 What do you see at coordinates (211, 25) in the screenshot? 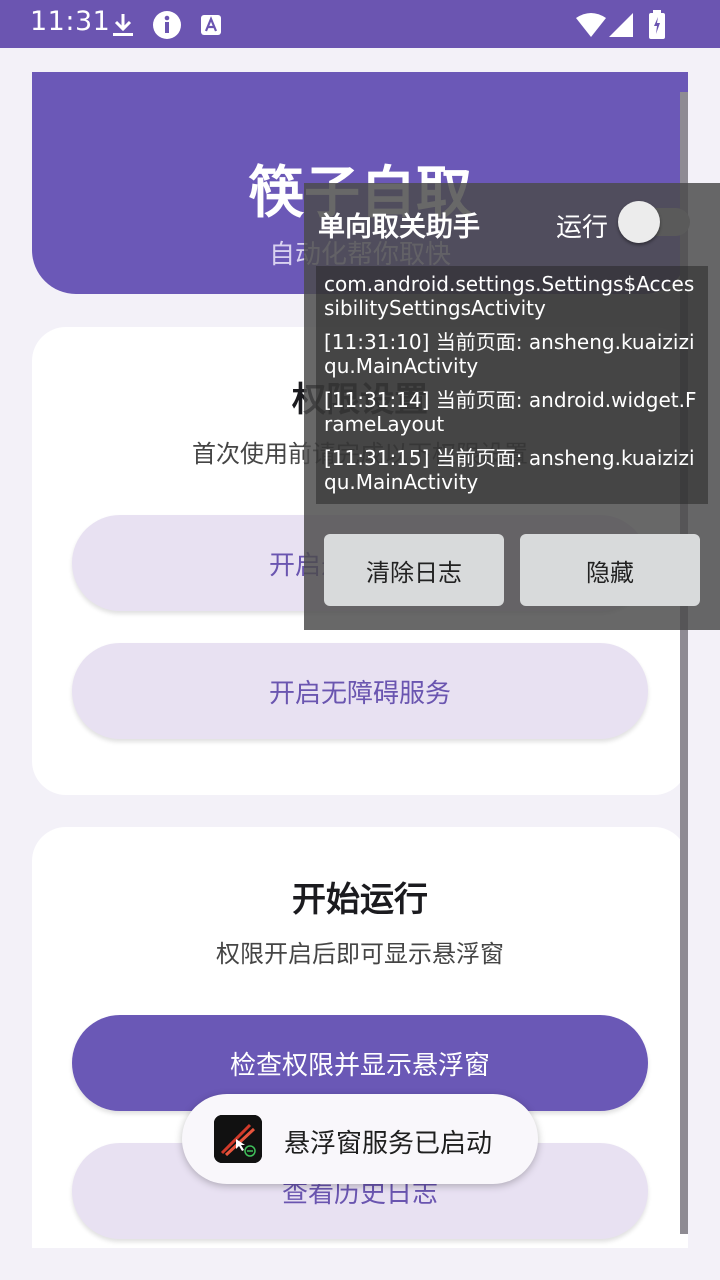
I see `a-letter-icon` at bounding box center [211, 25].